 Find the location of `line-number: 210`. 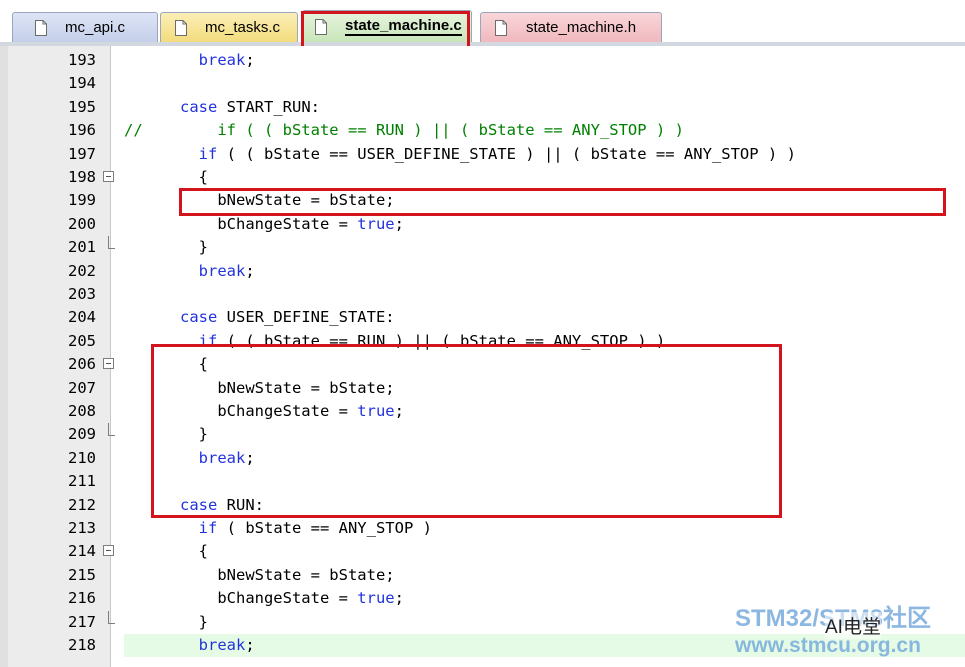

line-number: 210 is located at coordinates (82, 457).